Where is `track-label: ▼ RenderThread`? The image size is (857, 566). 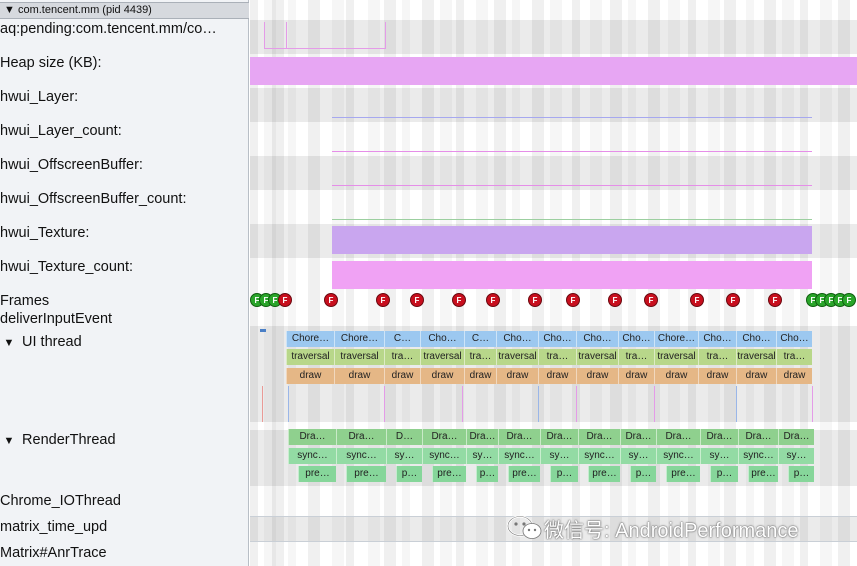 track-label: ▼ RenderThread is located at coordinates (123, 440).